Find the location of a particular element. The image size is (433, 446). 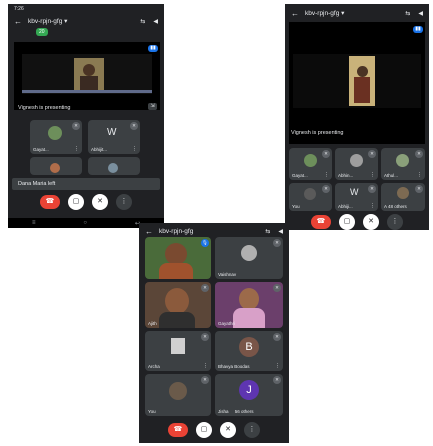

participant-tile: ✕ Athul... ⋮ is located at coordinates (403, 164).